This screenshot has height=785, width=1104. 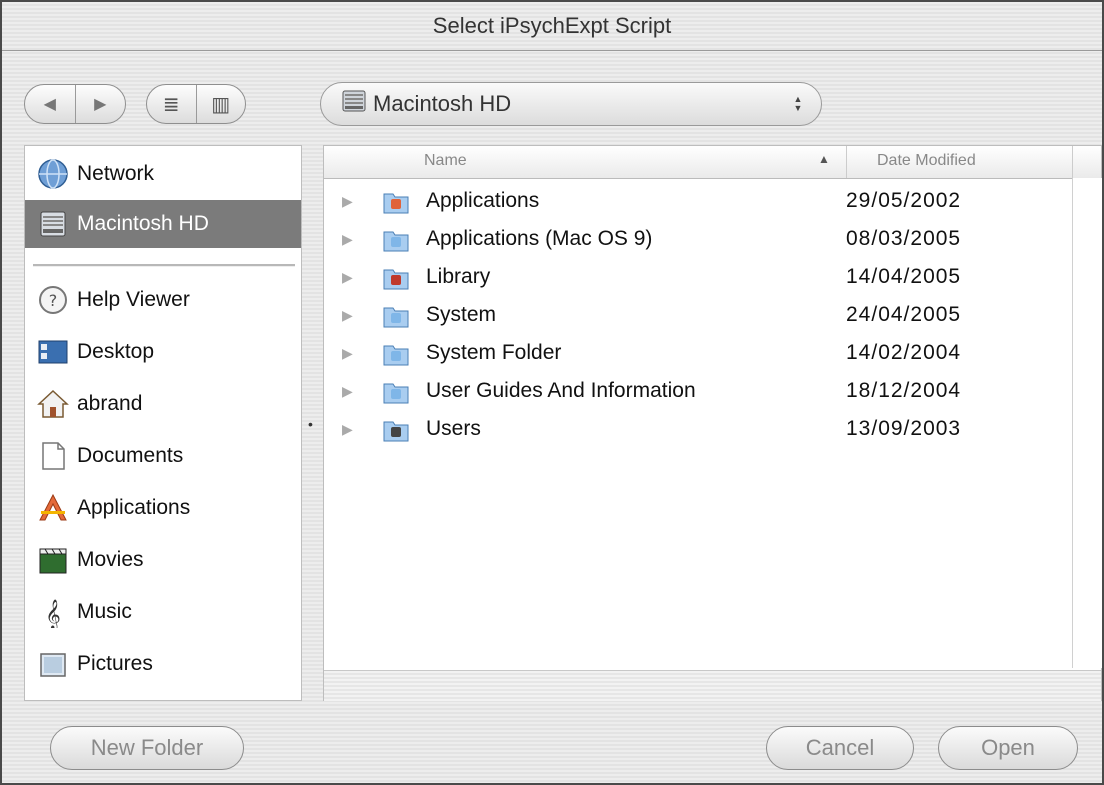 I want to click on network-globe-icon, so click(x=53, y=174).